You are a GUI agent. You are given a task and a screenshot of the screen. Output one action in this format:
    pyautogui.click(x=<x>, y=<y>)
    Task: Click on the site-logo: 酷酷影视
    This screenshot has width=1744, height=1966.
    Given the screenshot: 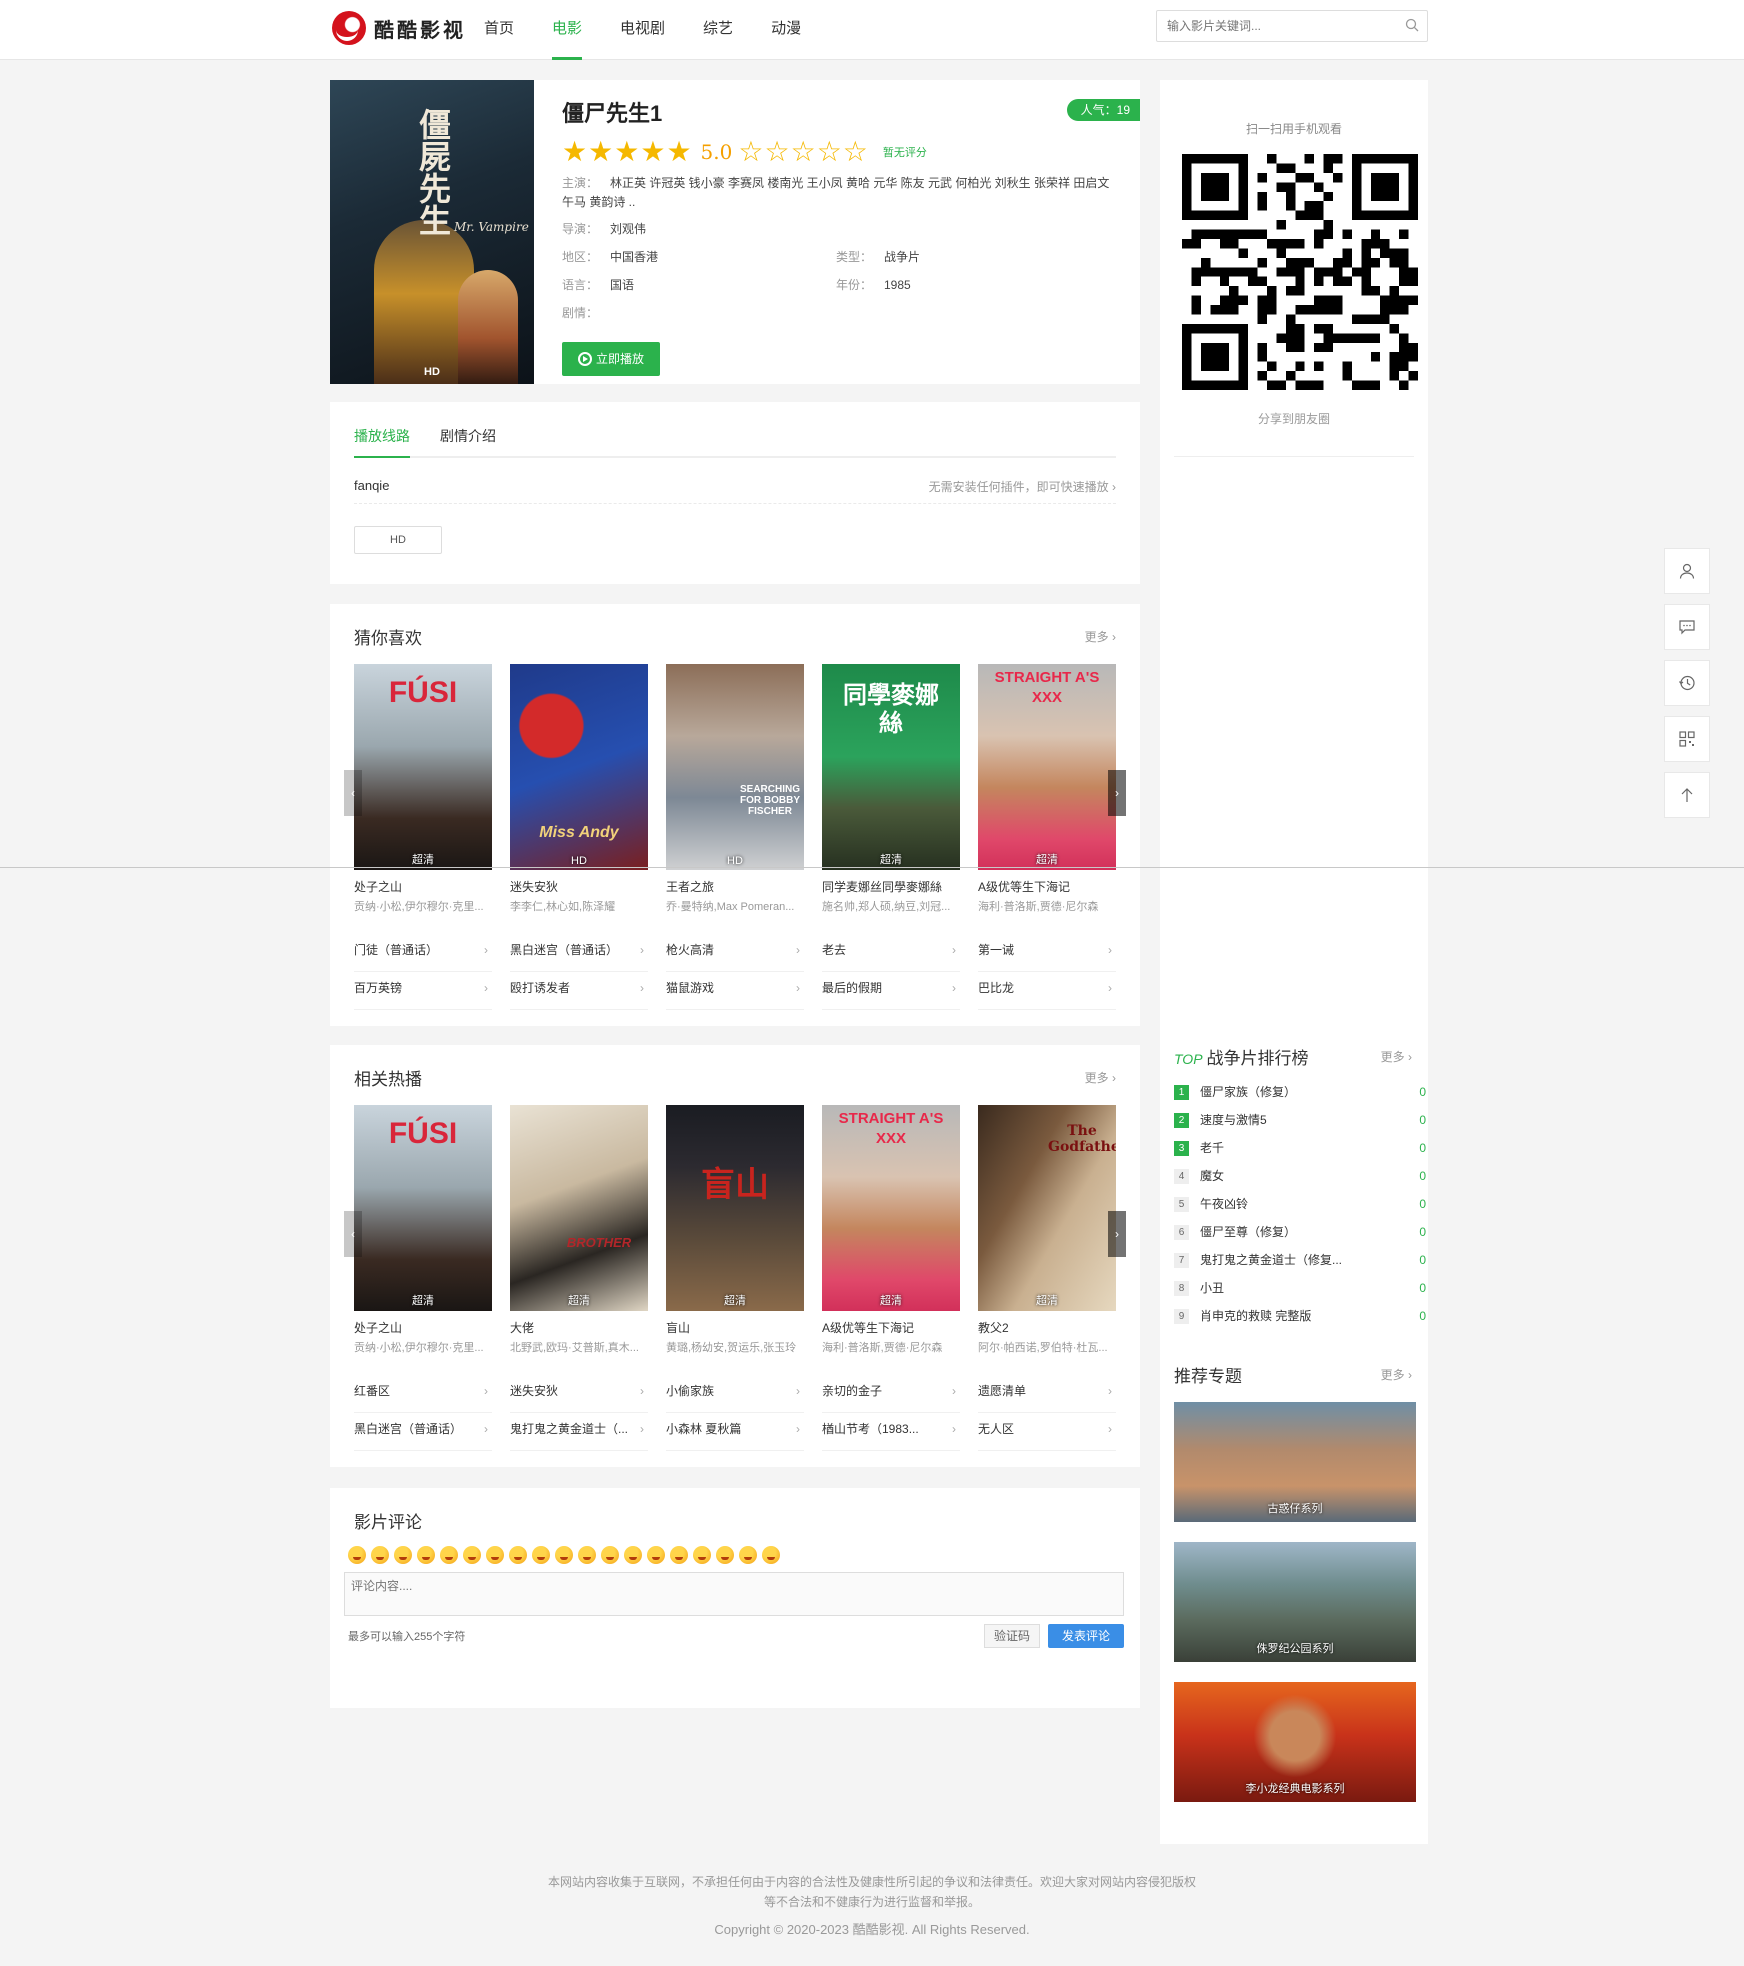 What is the action you would take?
    pyautogui.click(x=399, y=28)
    